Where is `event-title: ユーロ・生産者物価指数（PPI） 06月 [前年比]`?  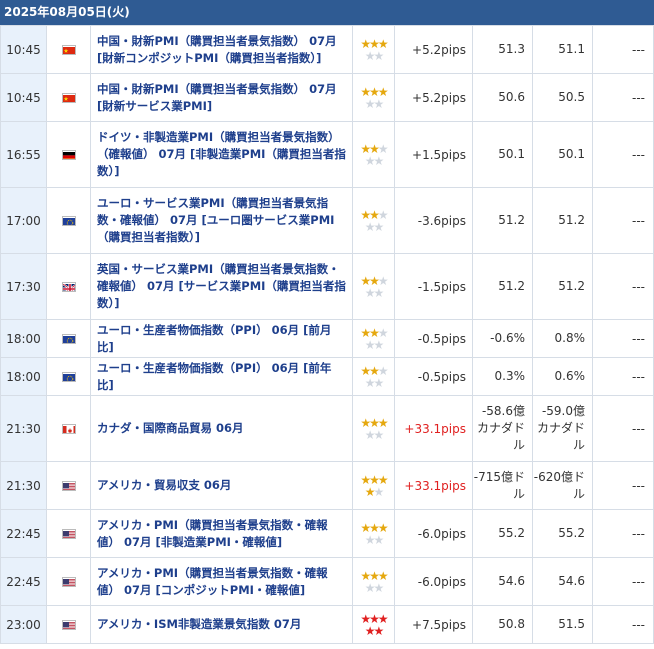
event-title: ユーロ・生産者物価指数（PPI） 06月 [前年比] is located at coordinates (221, 376).